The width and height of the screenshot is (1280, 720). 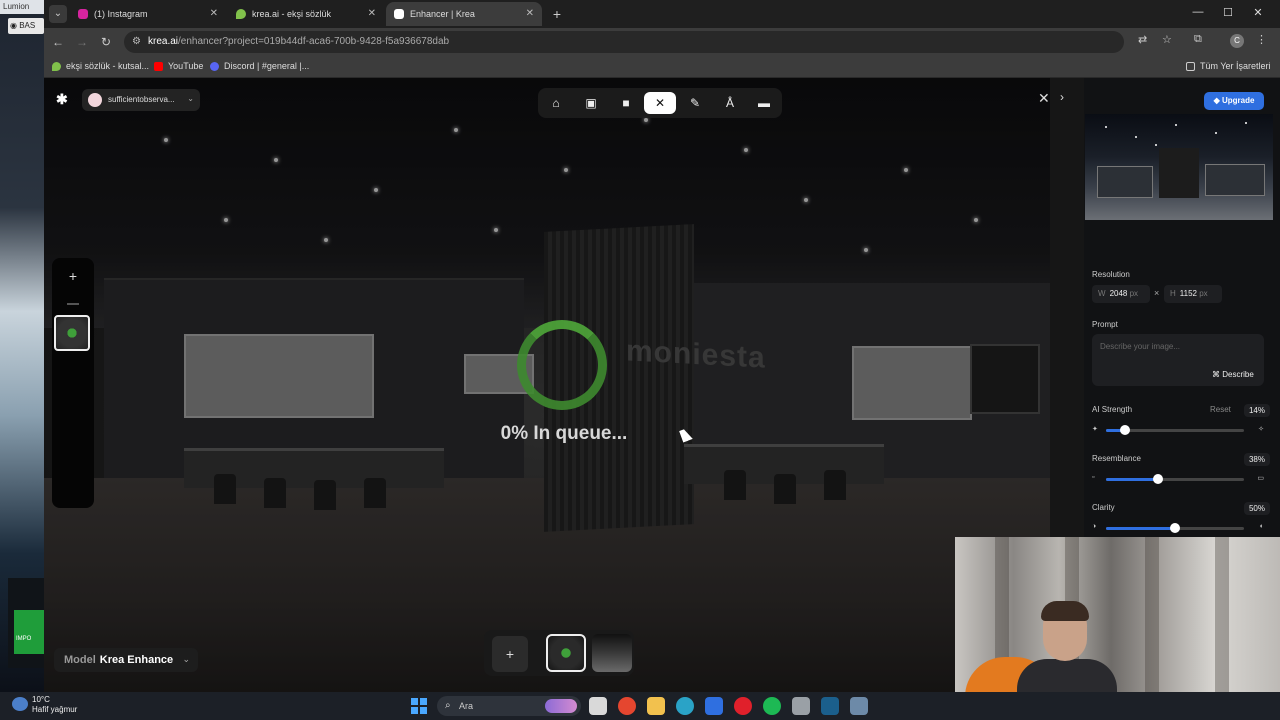 I want to click on forward-button: →, so click(x=82, y=42).